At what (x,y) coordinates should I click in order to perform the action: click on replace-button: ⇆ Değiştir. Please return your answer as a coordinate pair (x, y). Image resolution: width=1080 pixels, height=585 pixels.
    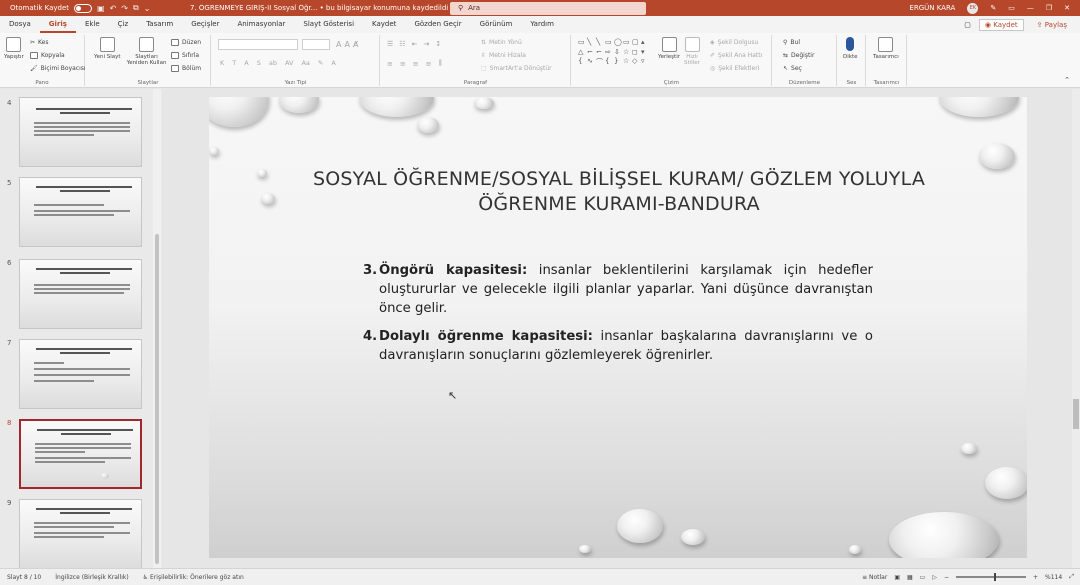
    Looking at the image, I should click on (798, 55).